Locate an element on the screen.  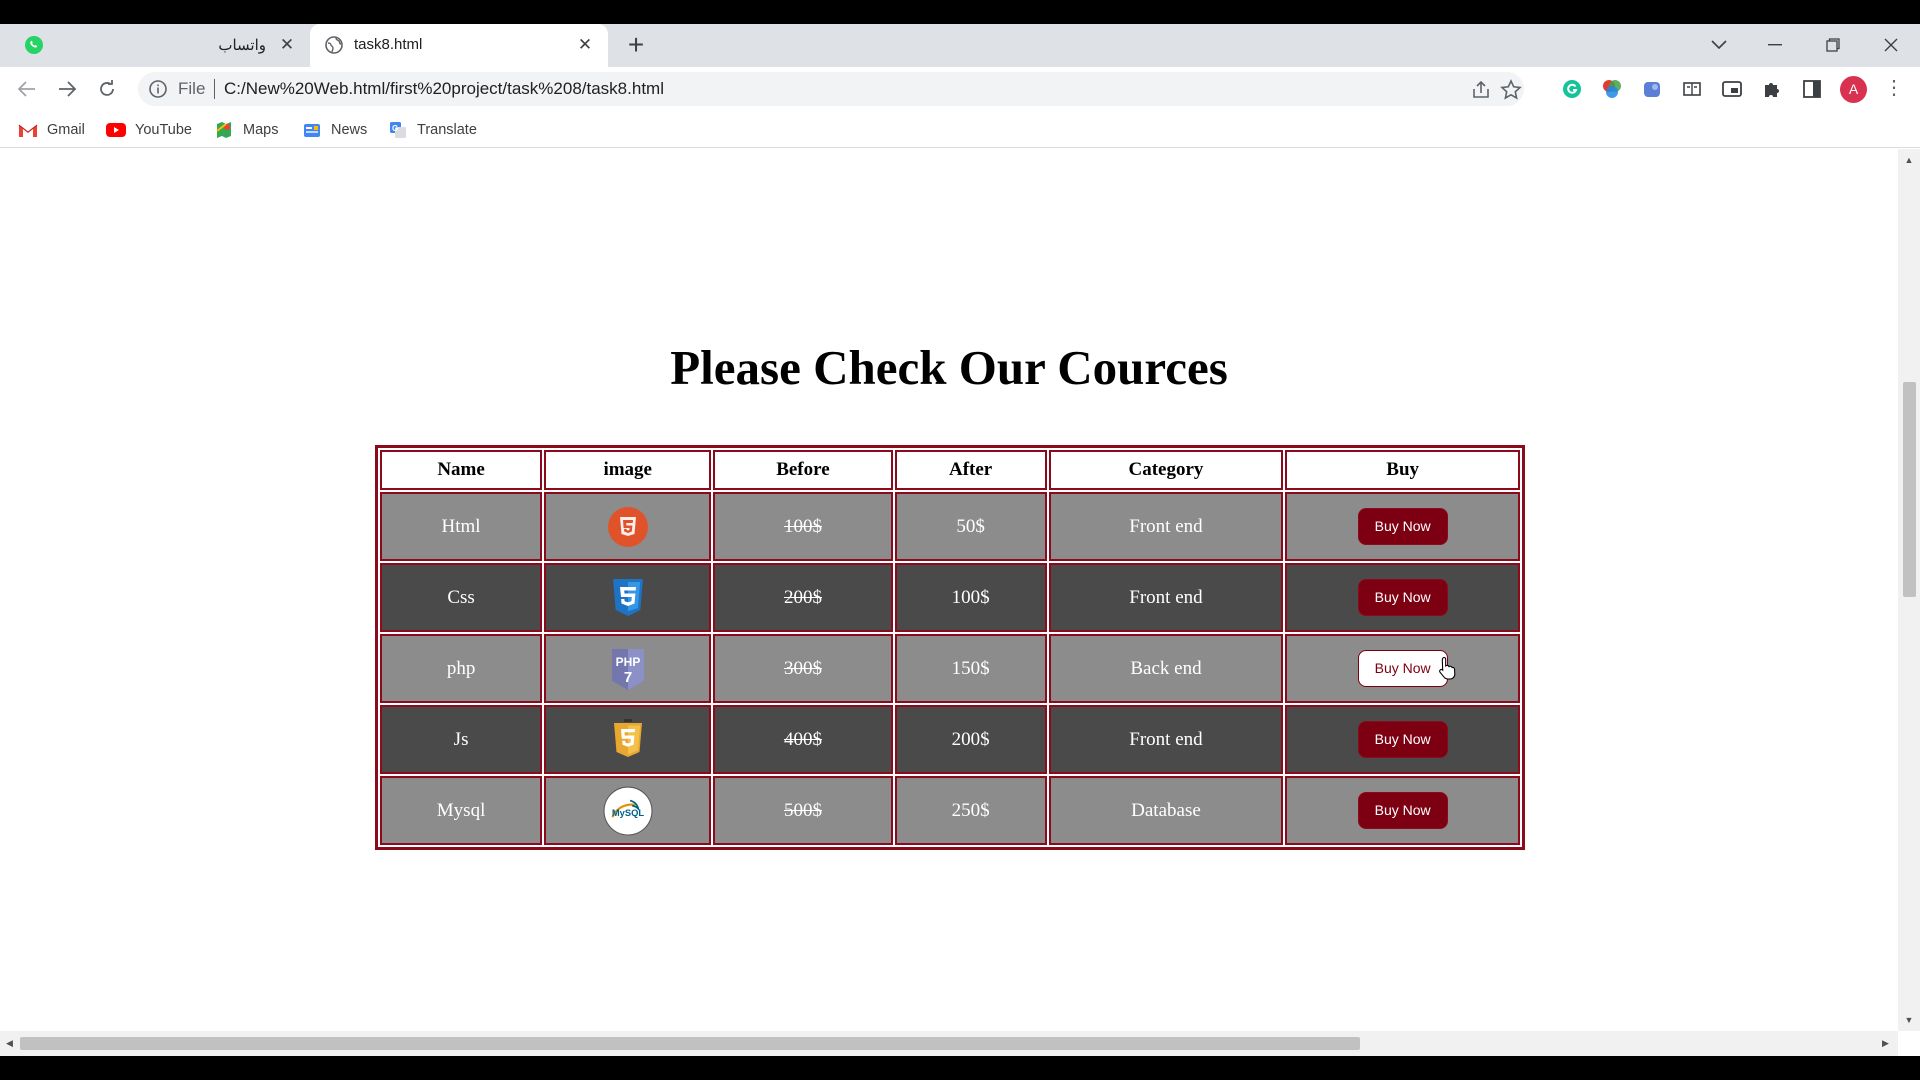
bookmark-label: Maps is located at coordinates (261, 130).